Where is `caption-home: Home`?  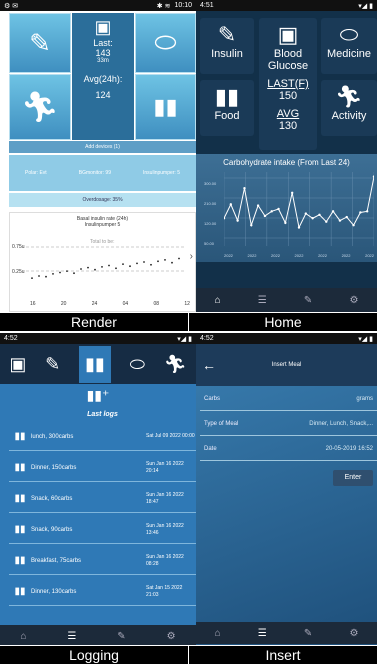 caption-home: Home is located at coordinates (283, 322).